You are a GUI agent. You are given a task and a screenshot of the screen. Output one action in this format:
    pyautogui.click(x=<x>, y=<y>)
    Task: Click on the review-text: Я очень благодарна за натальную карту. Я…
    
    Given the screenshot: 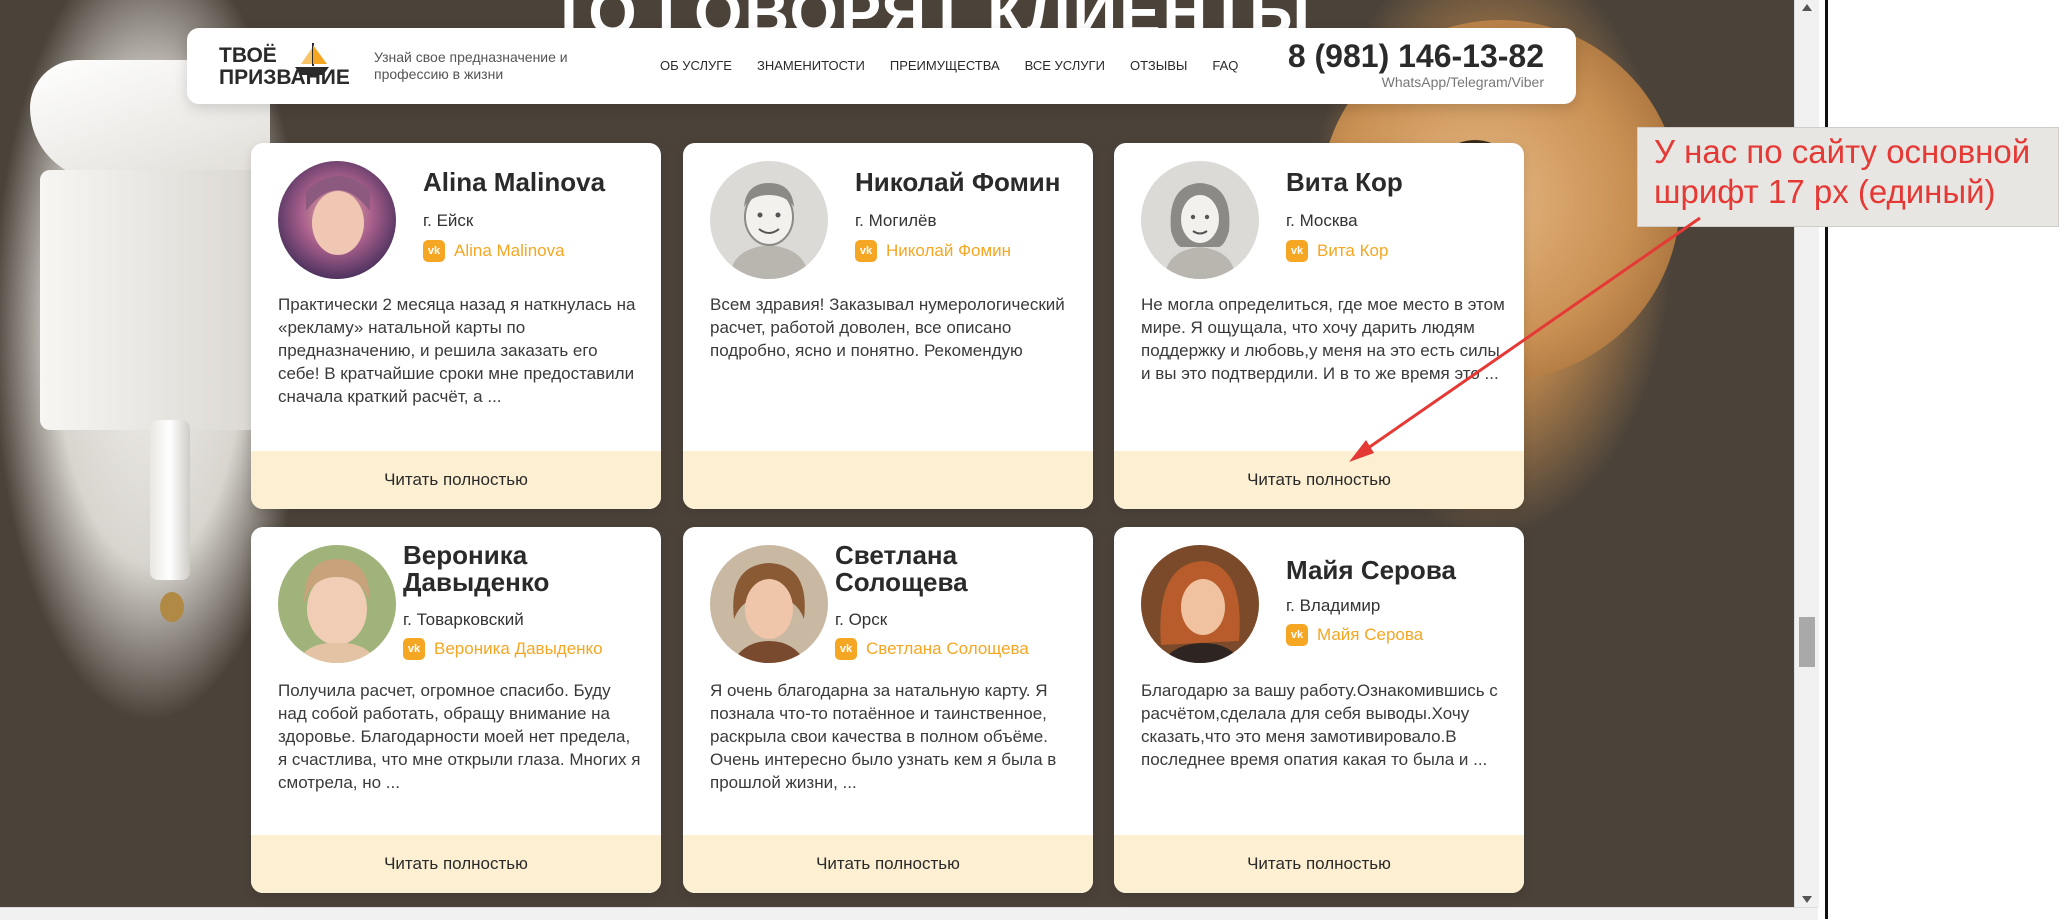 What is the action you would take?
    pyautogui.click(x=883, y=736)
    